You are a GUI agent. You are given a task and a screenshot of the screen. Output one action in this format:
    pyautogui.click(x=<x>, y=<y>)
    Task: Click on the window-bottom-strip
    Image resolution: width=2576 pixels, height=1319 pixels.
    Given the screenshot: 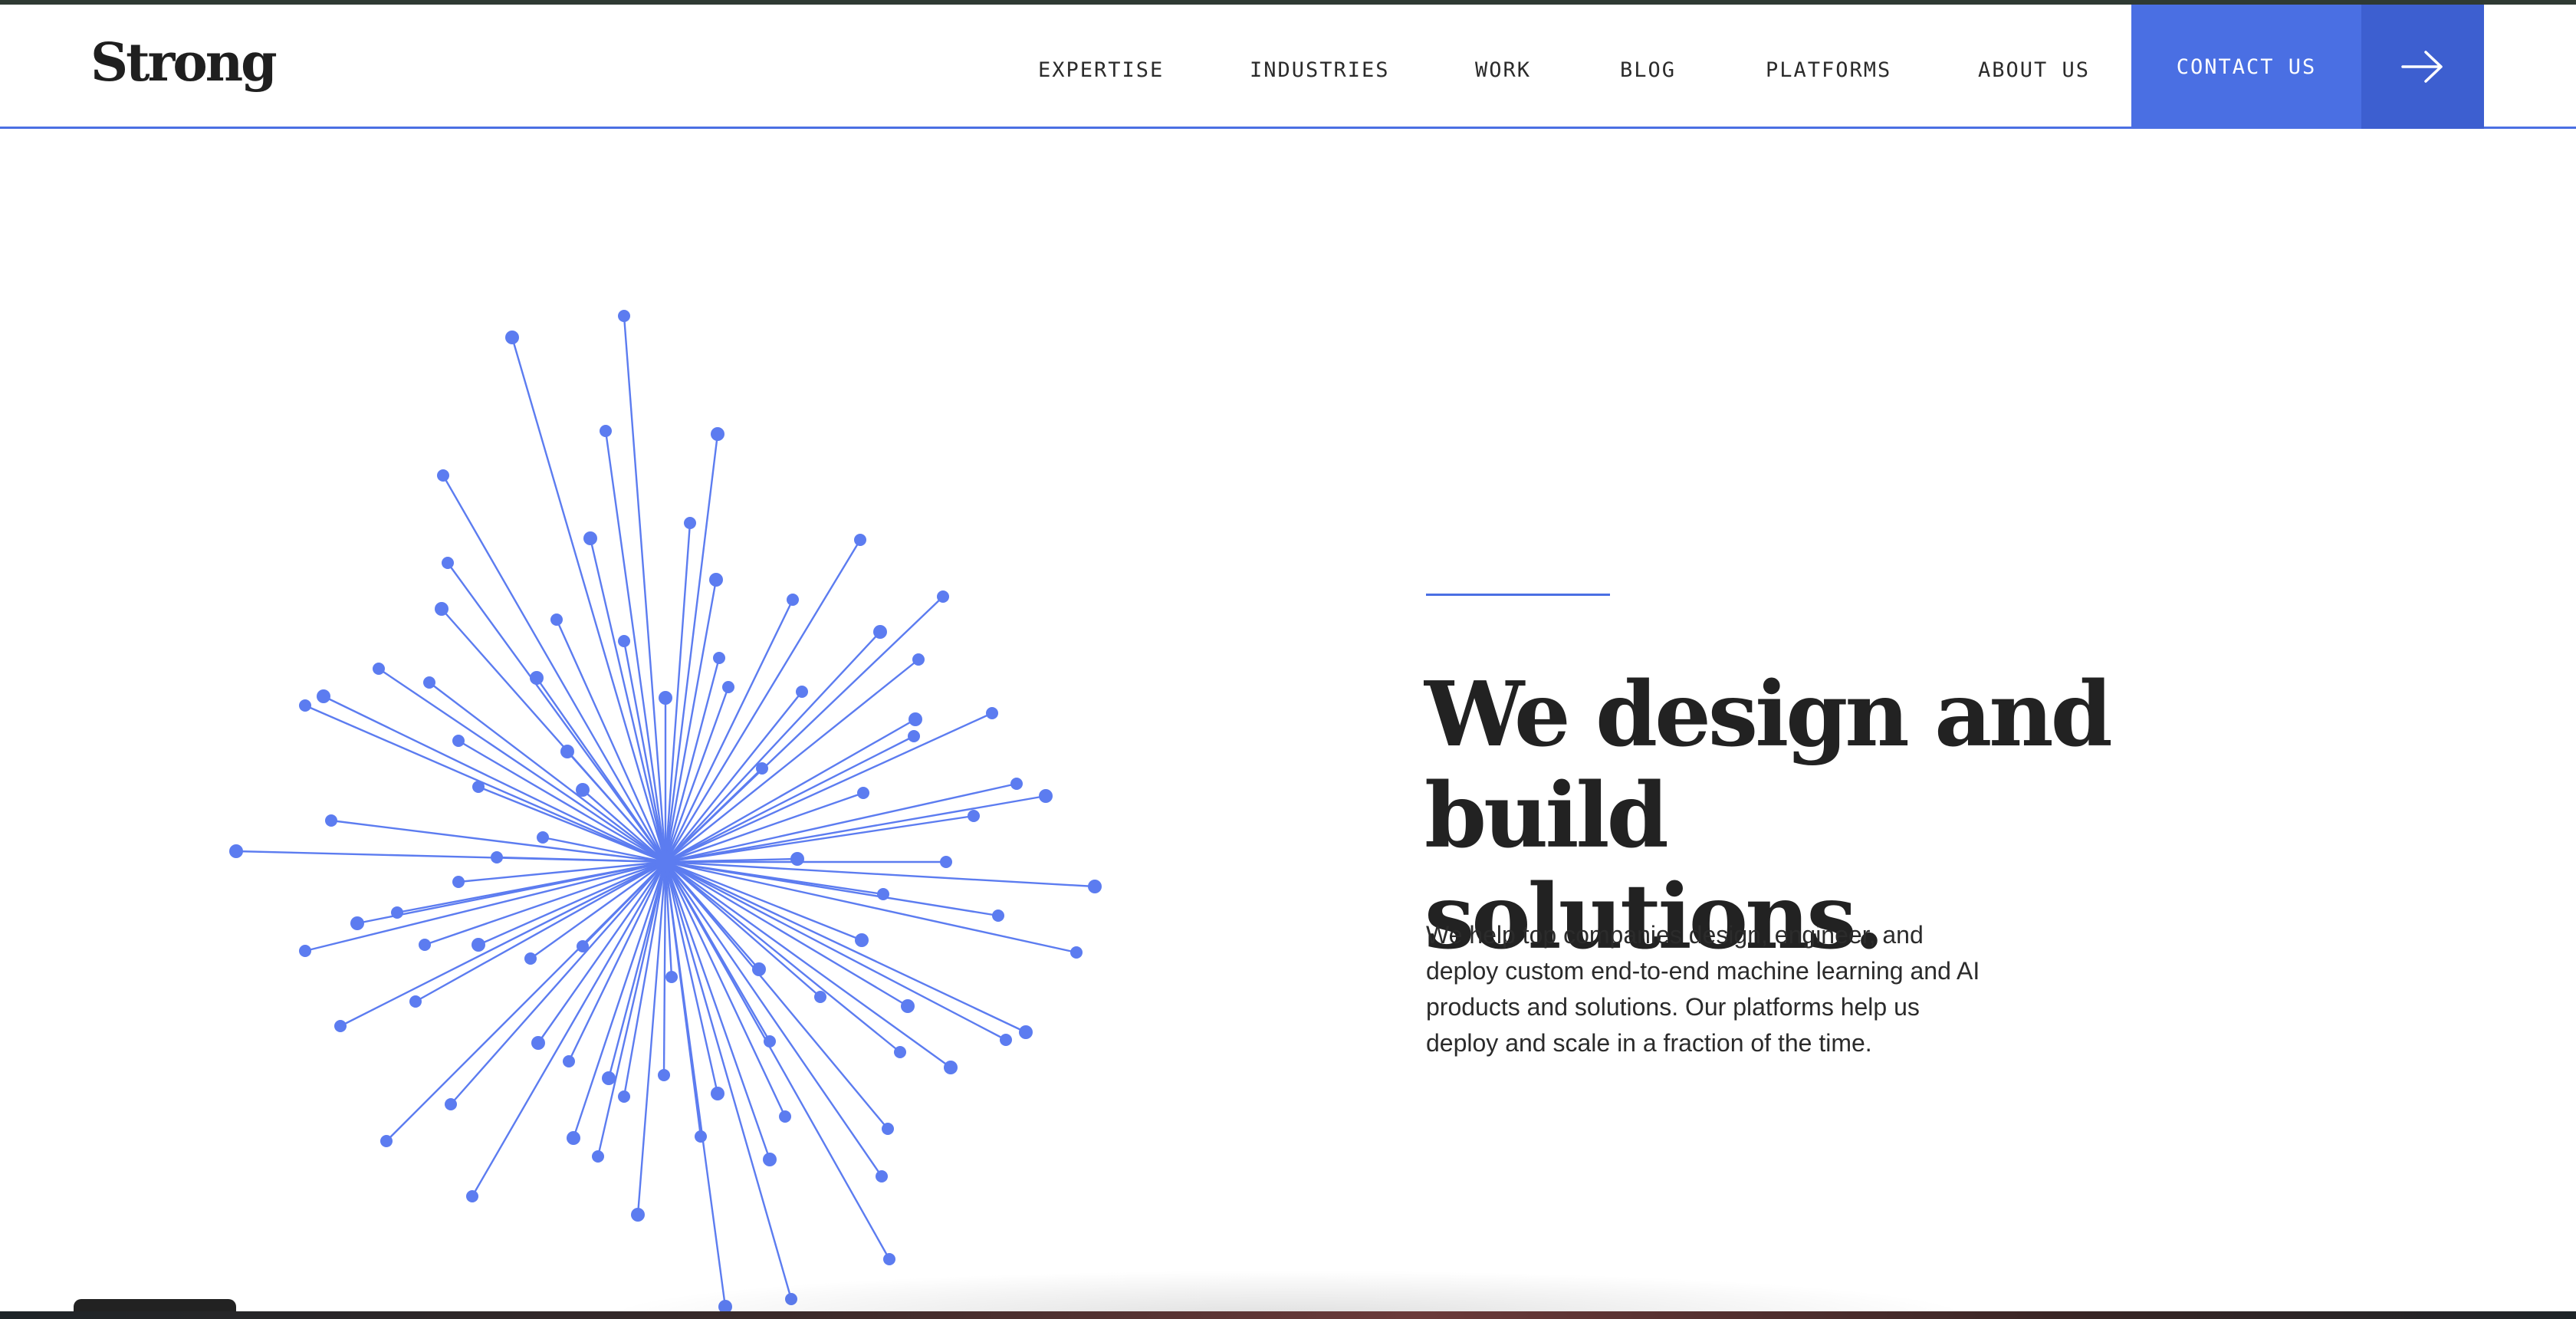 What is the action you would take?
    pyautogui.click(x=1288, y=1315)
    